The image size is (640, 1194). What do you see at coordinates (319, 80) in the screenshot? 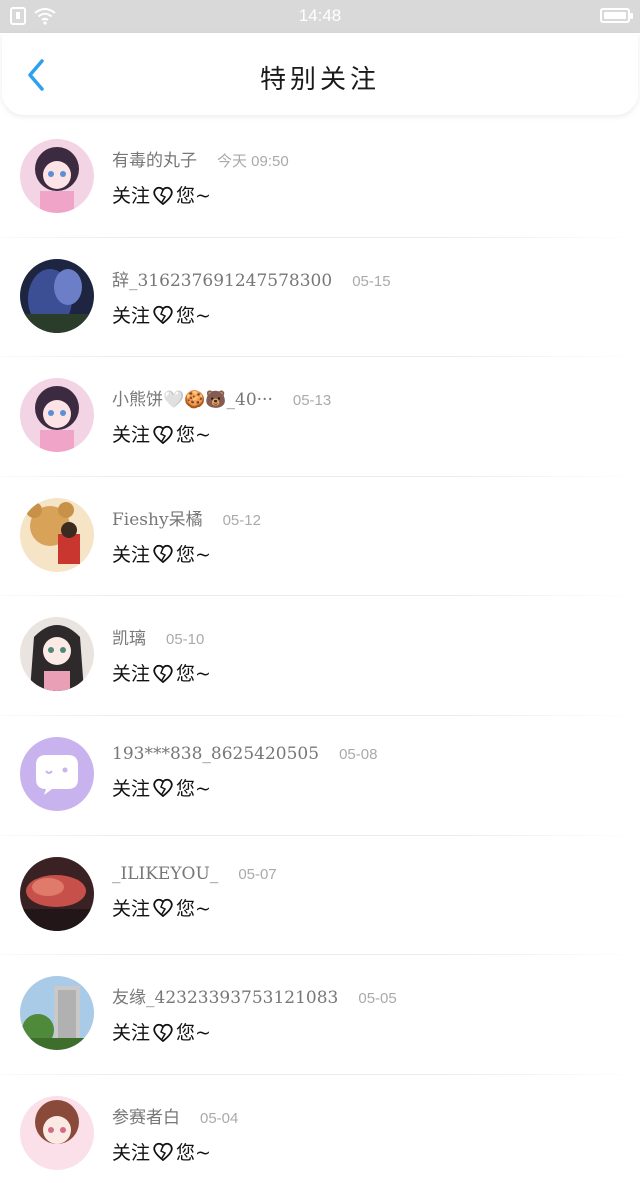
I see `page-title: 特别关注` at bounding box center [319, 80].